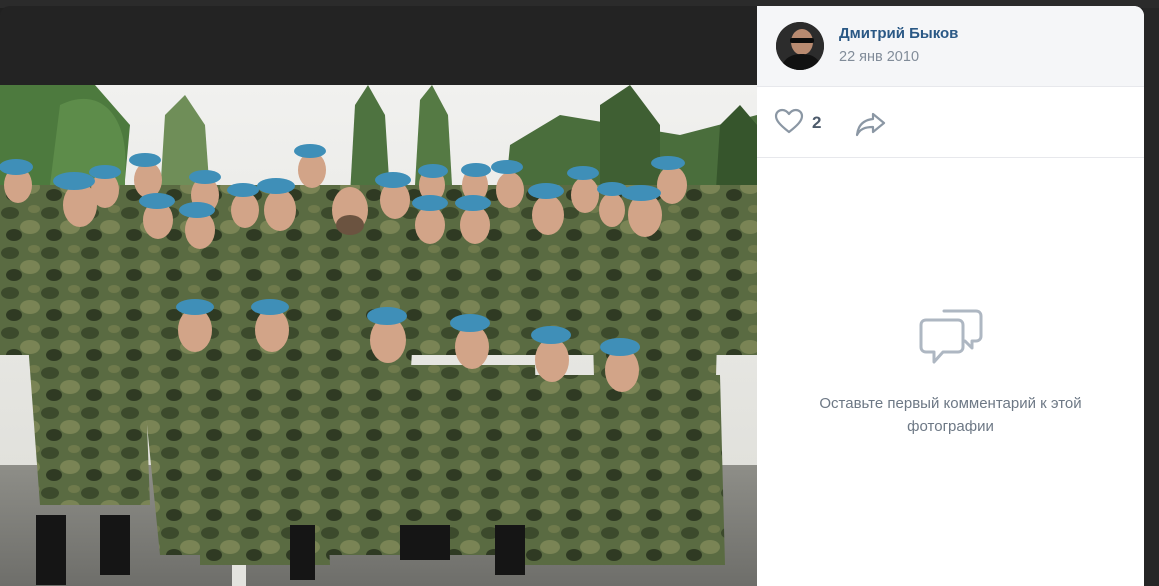 This screenshot has height=586, width=1159. I want to click on speech-bubble-icon, so click(950, 338).